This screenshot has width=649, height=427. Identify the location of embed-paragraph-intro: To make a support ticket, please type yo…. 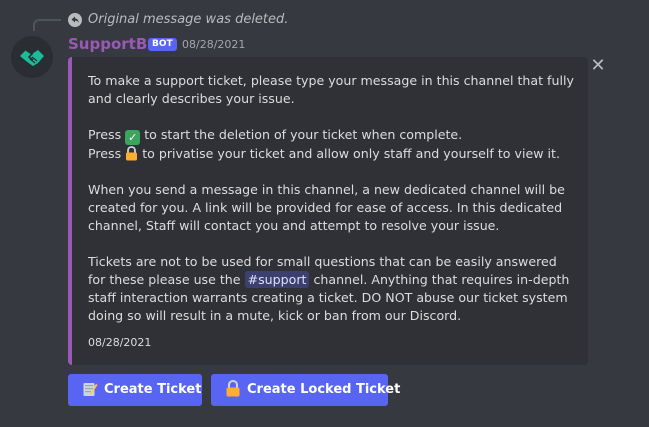
(331, 89).